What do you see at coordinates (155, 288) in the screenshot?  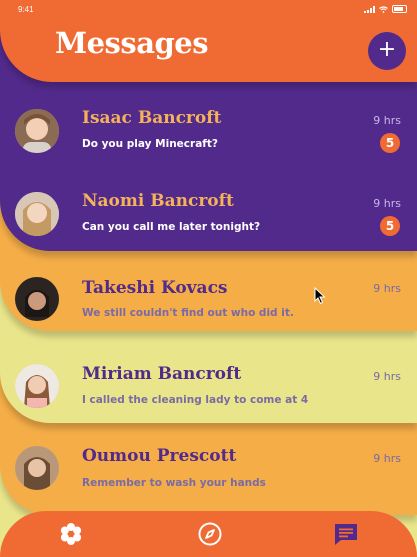 I see `contact-name: Takeshi Kovacs` at bounding box center [155, 288].